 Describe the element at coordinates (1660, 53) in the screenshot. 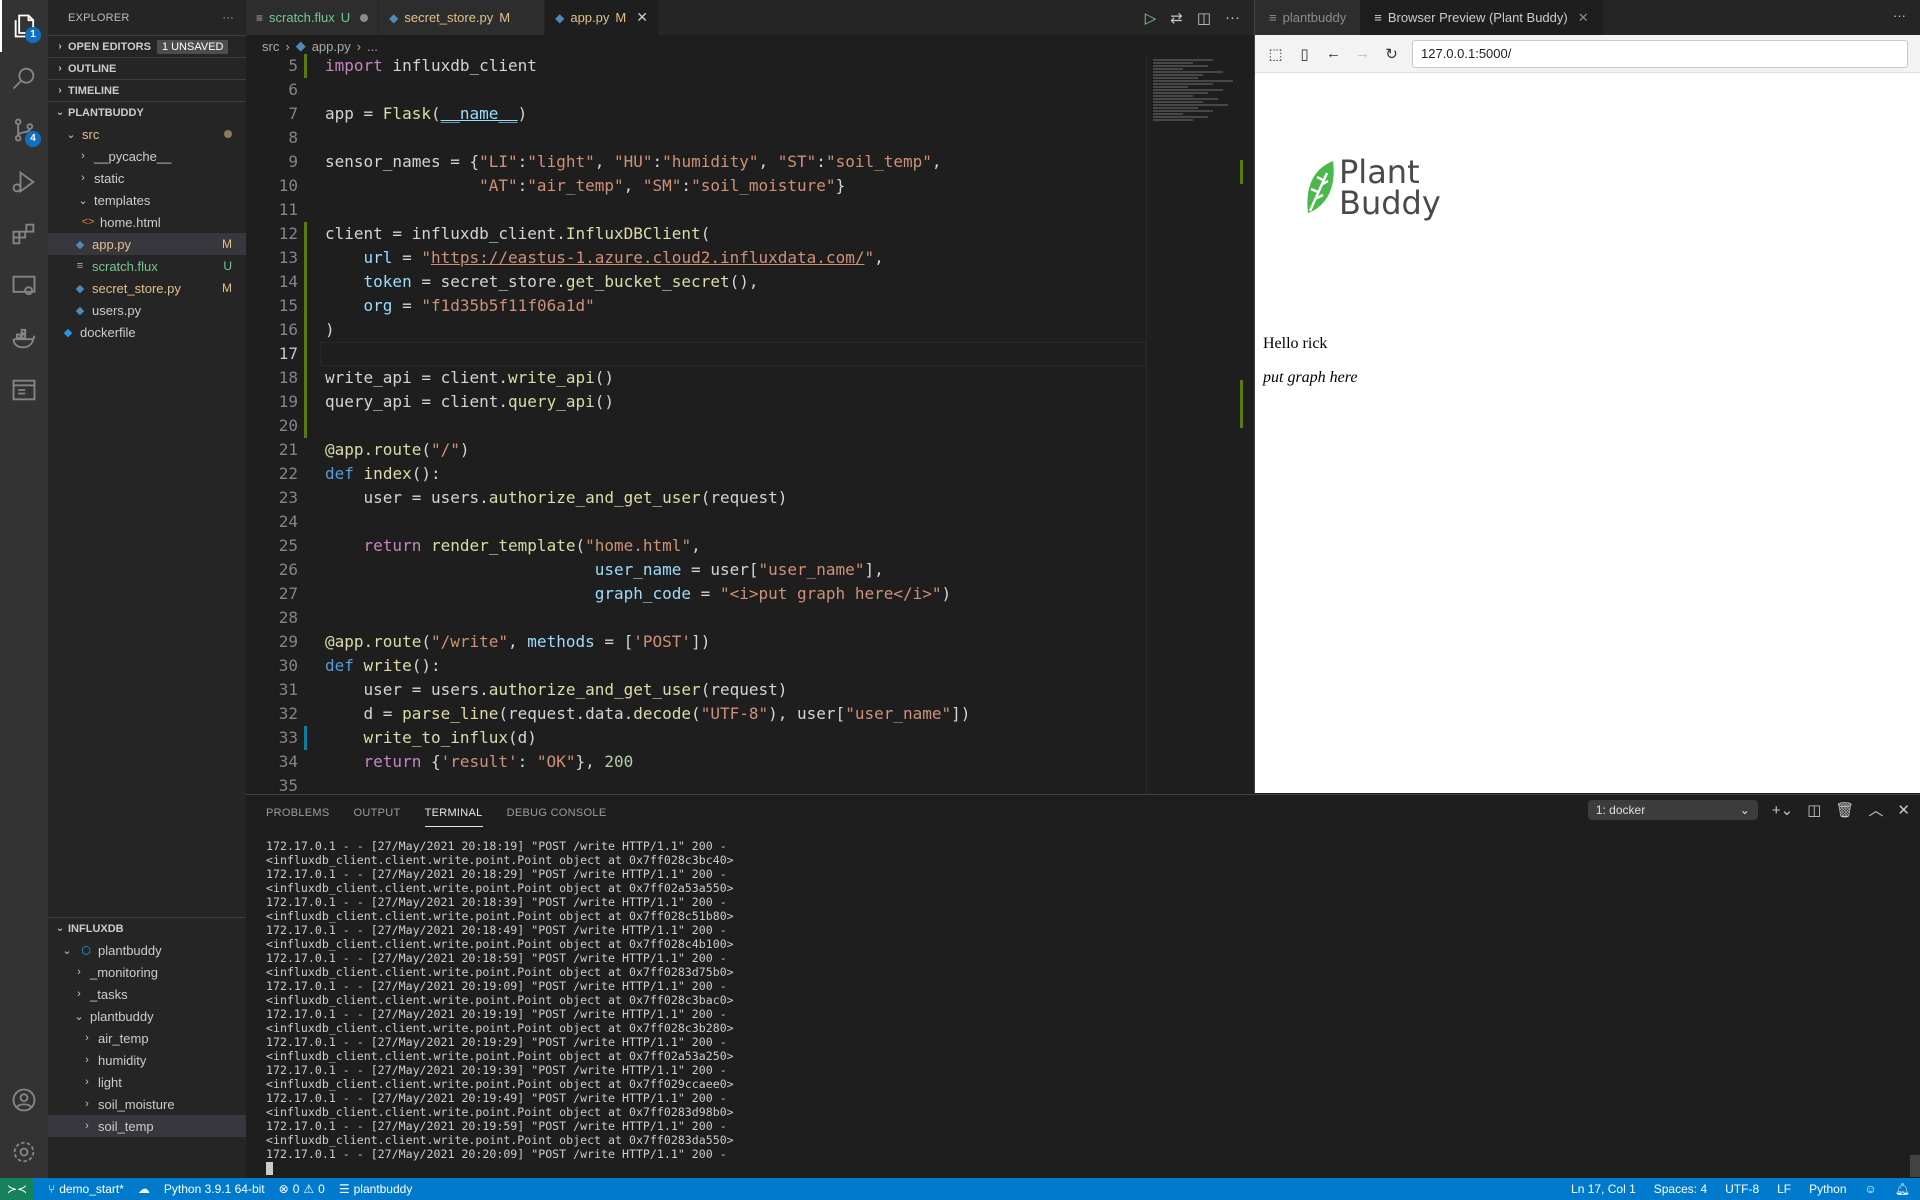

I see `url-input: 127.0.0.1:5000/` at that location.